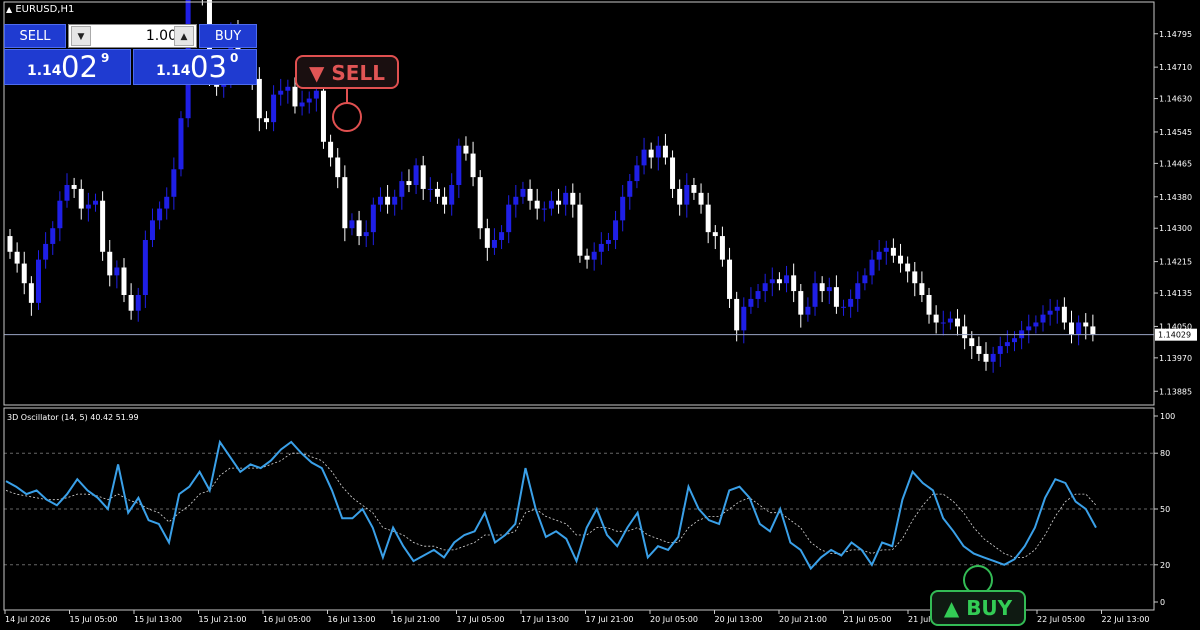 The height and width of the screenshot is (630, 1200). I want to click on x-tick-label: 15 Jul 05:00, so click(94, 619).